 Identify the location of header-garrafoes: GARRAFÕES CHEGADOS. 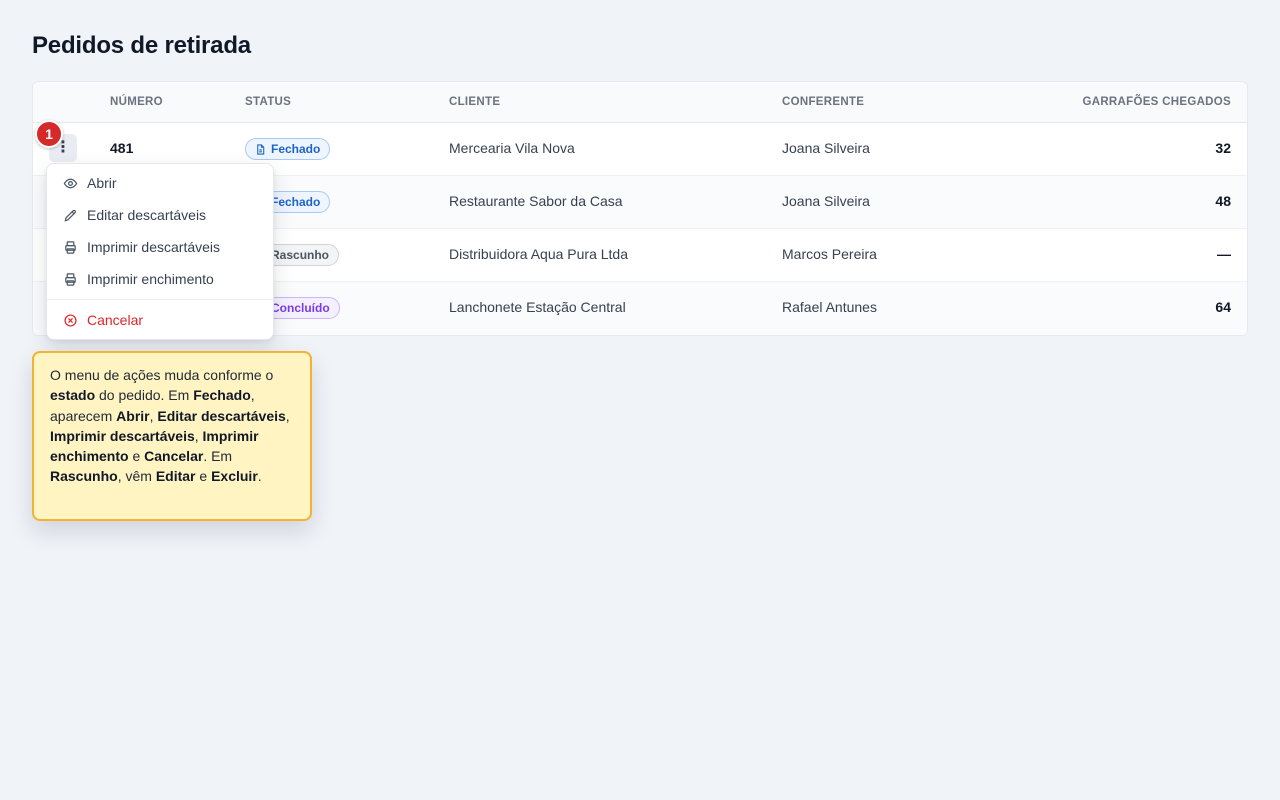
(1156, 102).